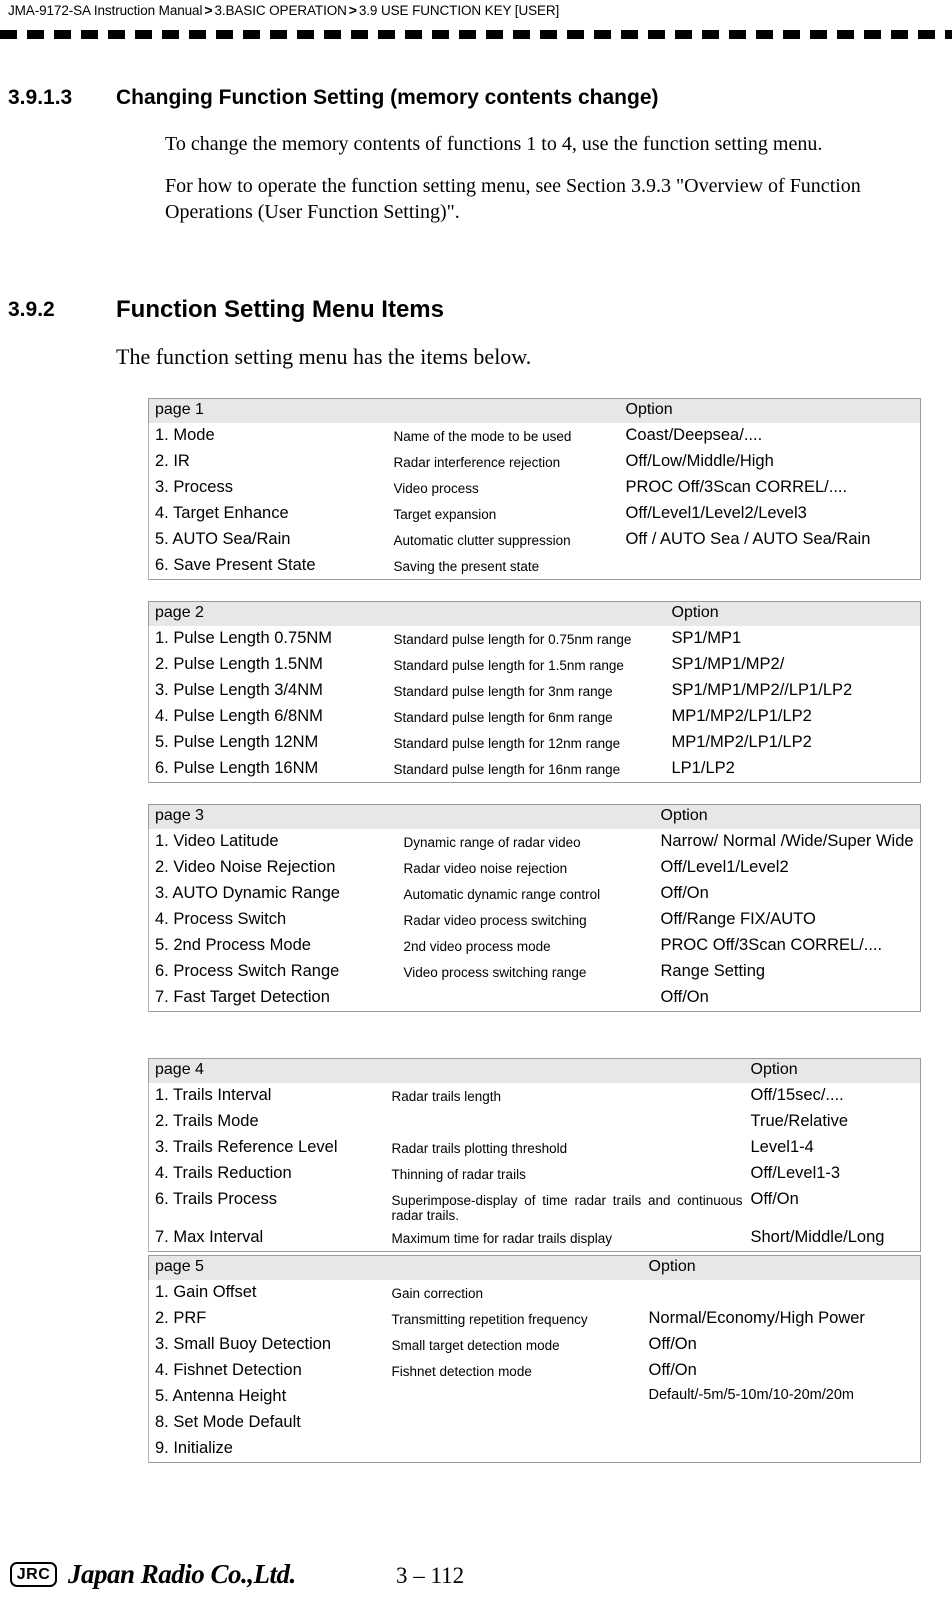 This screenshot has width=952, height=1620. I want to click on cell-menu-item: 6. Save Present State, so click(271, 566).